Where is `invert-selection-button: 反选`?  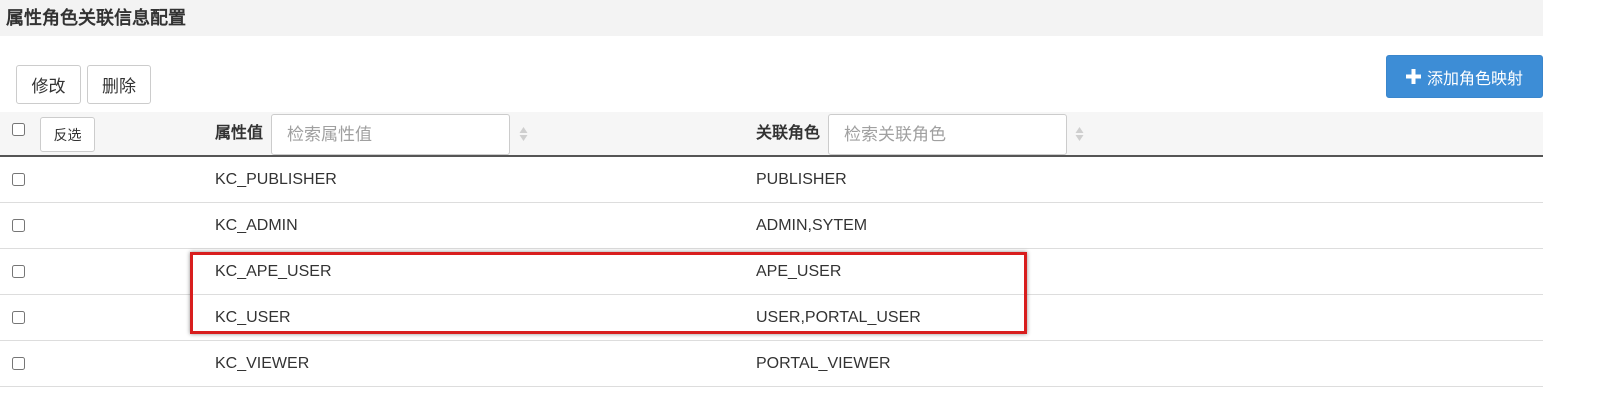 invert-selection-button: 反选 is located at coordinates (67, 134).